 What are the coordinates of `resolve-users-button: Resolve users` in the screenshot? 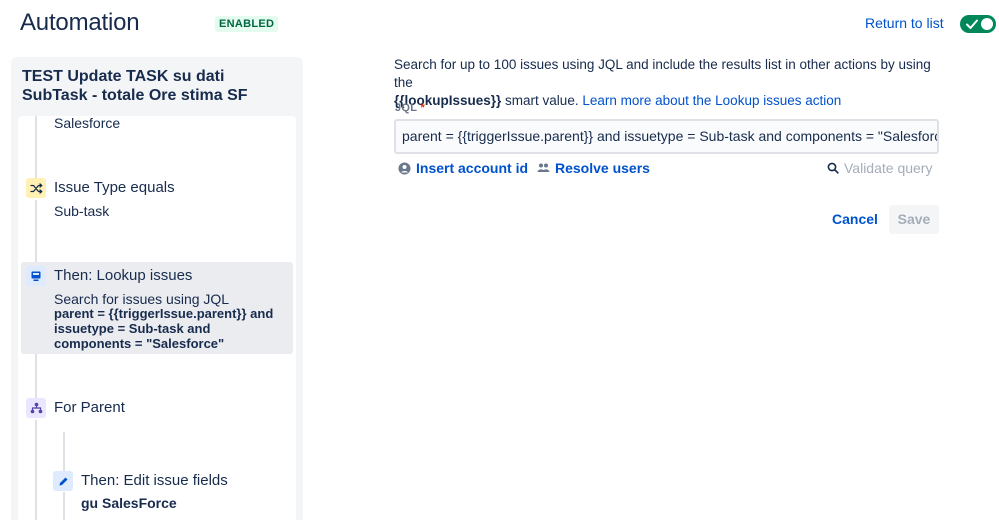 It's located at (593, 168).